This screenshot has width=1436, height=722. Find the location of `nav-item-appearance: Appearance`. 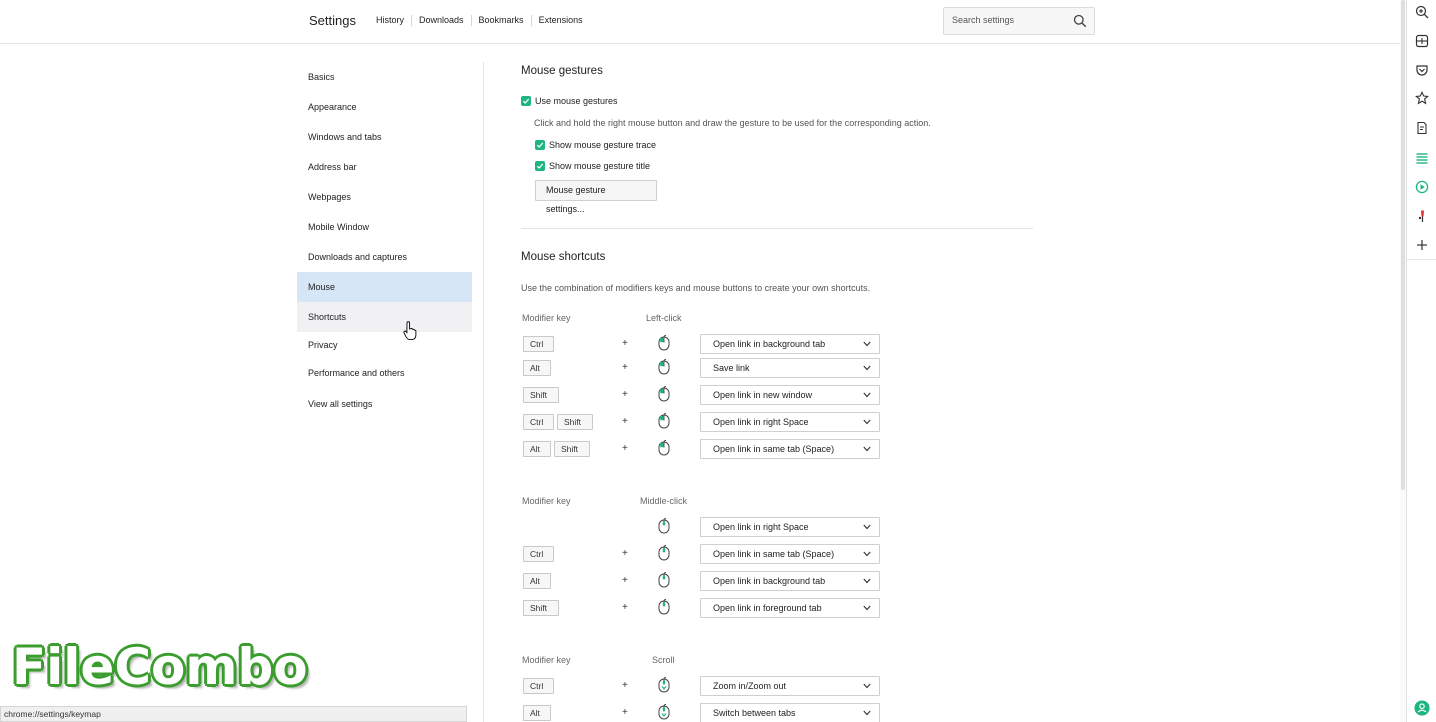

nav-item-appearance: Appearance is located at coordinates (384, 107).